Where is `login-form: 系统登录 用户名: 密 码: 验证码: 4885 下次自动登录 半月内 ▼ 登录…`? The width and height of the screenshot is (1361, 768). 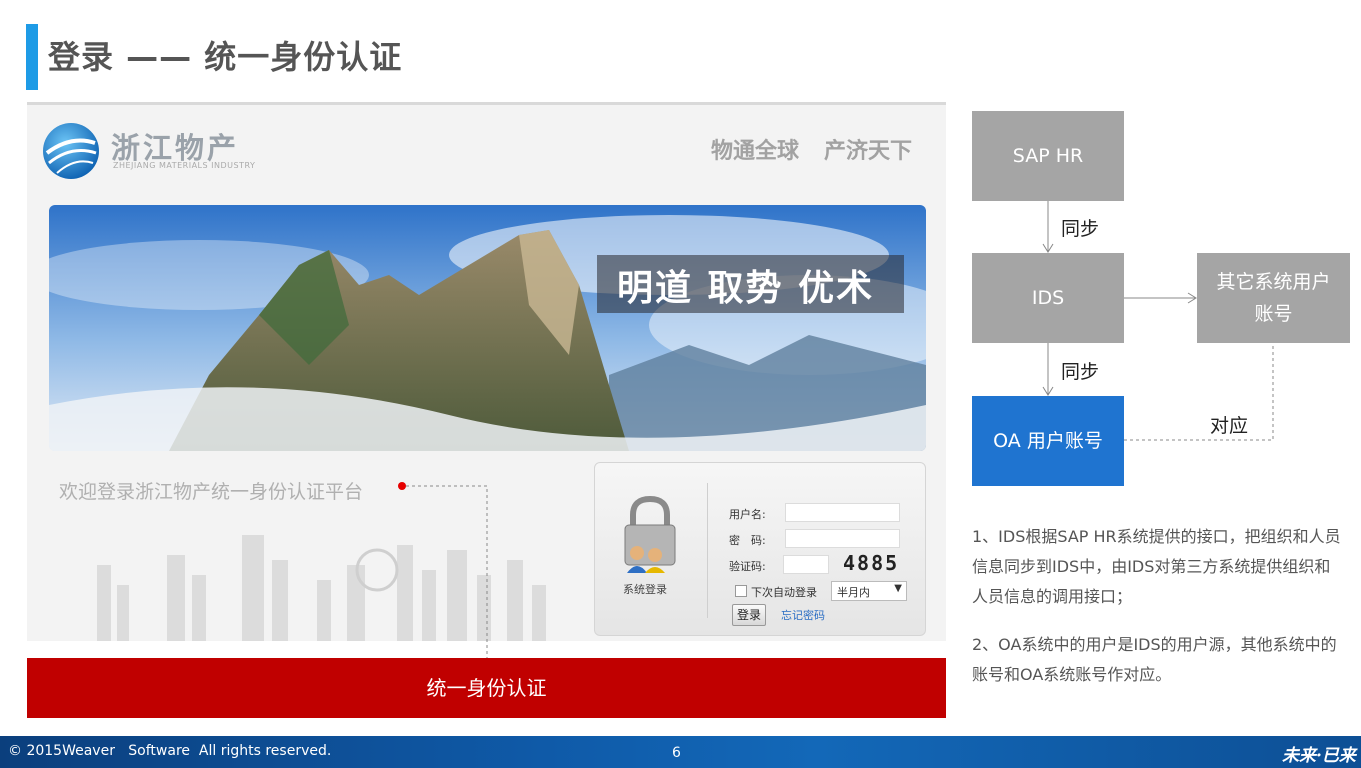
login-form: 系统登录 用户名: 密 码: 验证码: 4885 下次自动登录 半月内 ▼ 登录… is located at coordinates (760, 549).